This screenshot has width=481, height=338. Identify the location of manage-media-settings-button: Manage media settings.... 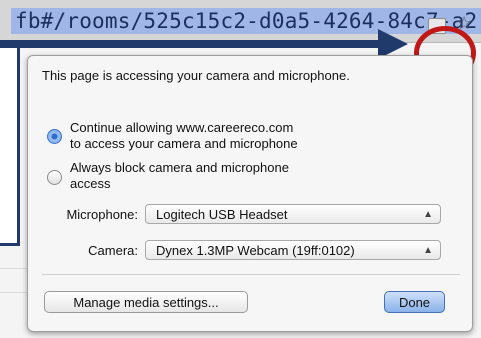
(146, 302).